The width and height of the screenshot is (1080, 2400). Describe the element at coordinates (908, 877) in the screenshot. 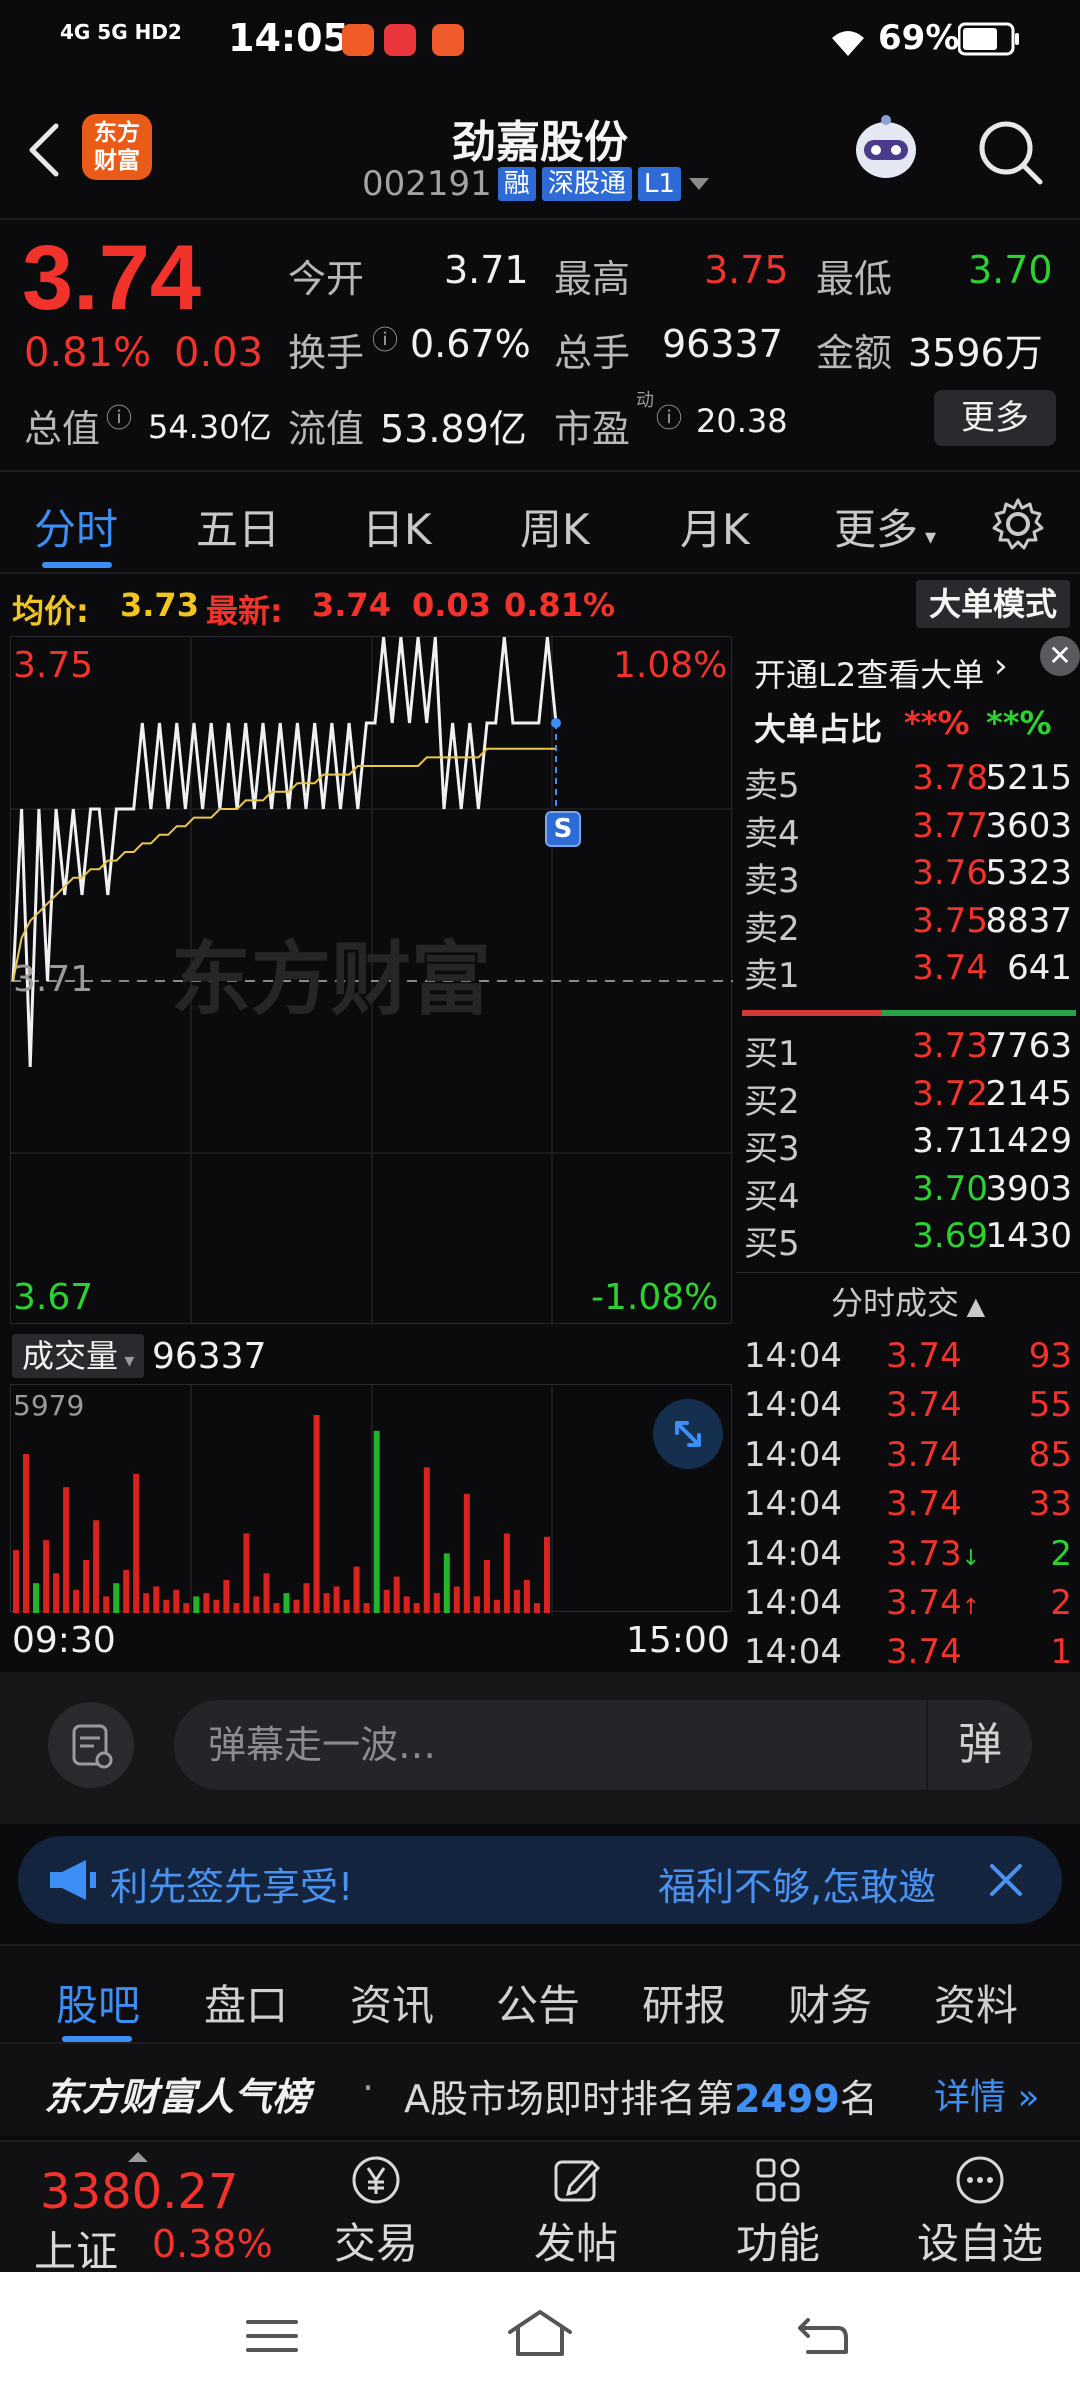

I see `ask-row: 卖3 3.76 5323` at that location.